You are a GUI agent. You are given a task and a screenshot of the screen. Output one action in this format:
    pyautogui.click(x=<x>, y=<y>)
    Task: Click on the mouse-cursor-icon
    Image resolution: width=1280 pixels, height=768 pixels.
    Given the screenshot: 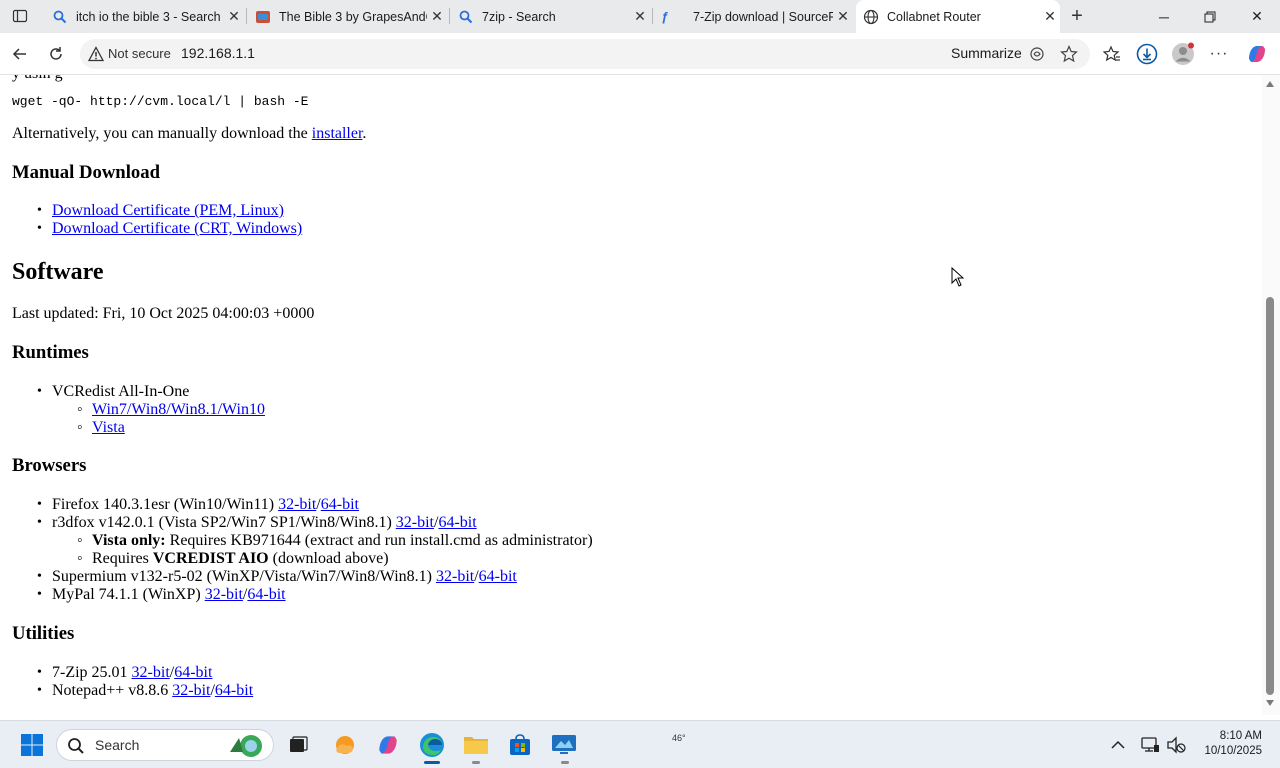 What is the action you would take?
    pyautogui.click(x=958, y=277)
    